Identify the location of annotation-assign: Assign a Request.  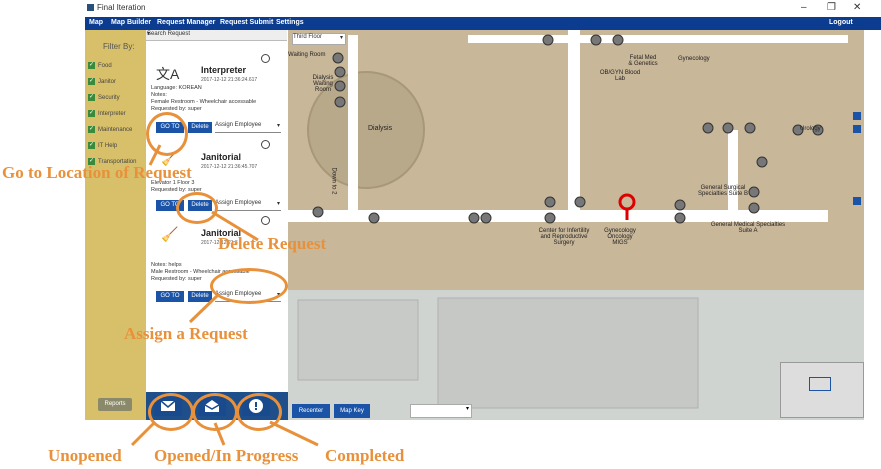
(186, 333).